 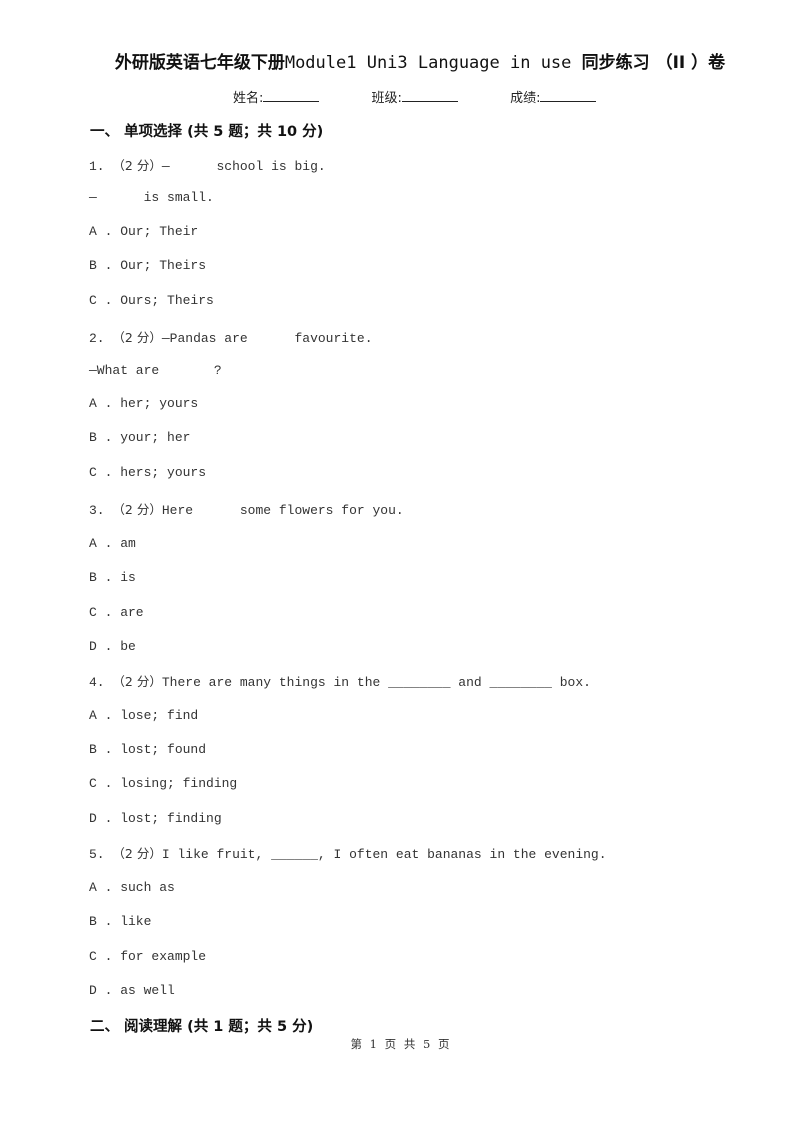 I want to click on question-number: 4., so click(x=97, y=682).